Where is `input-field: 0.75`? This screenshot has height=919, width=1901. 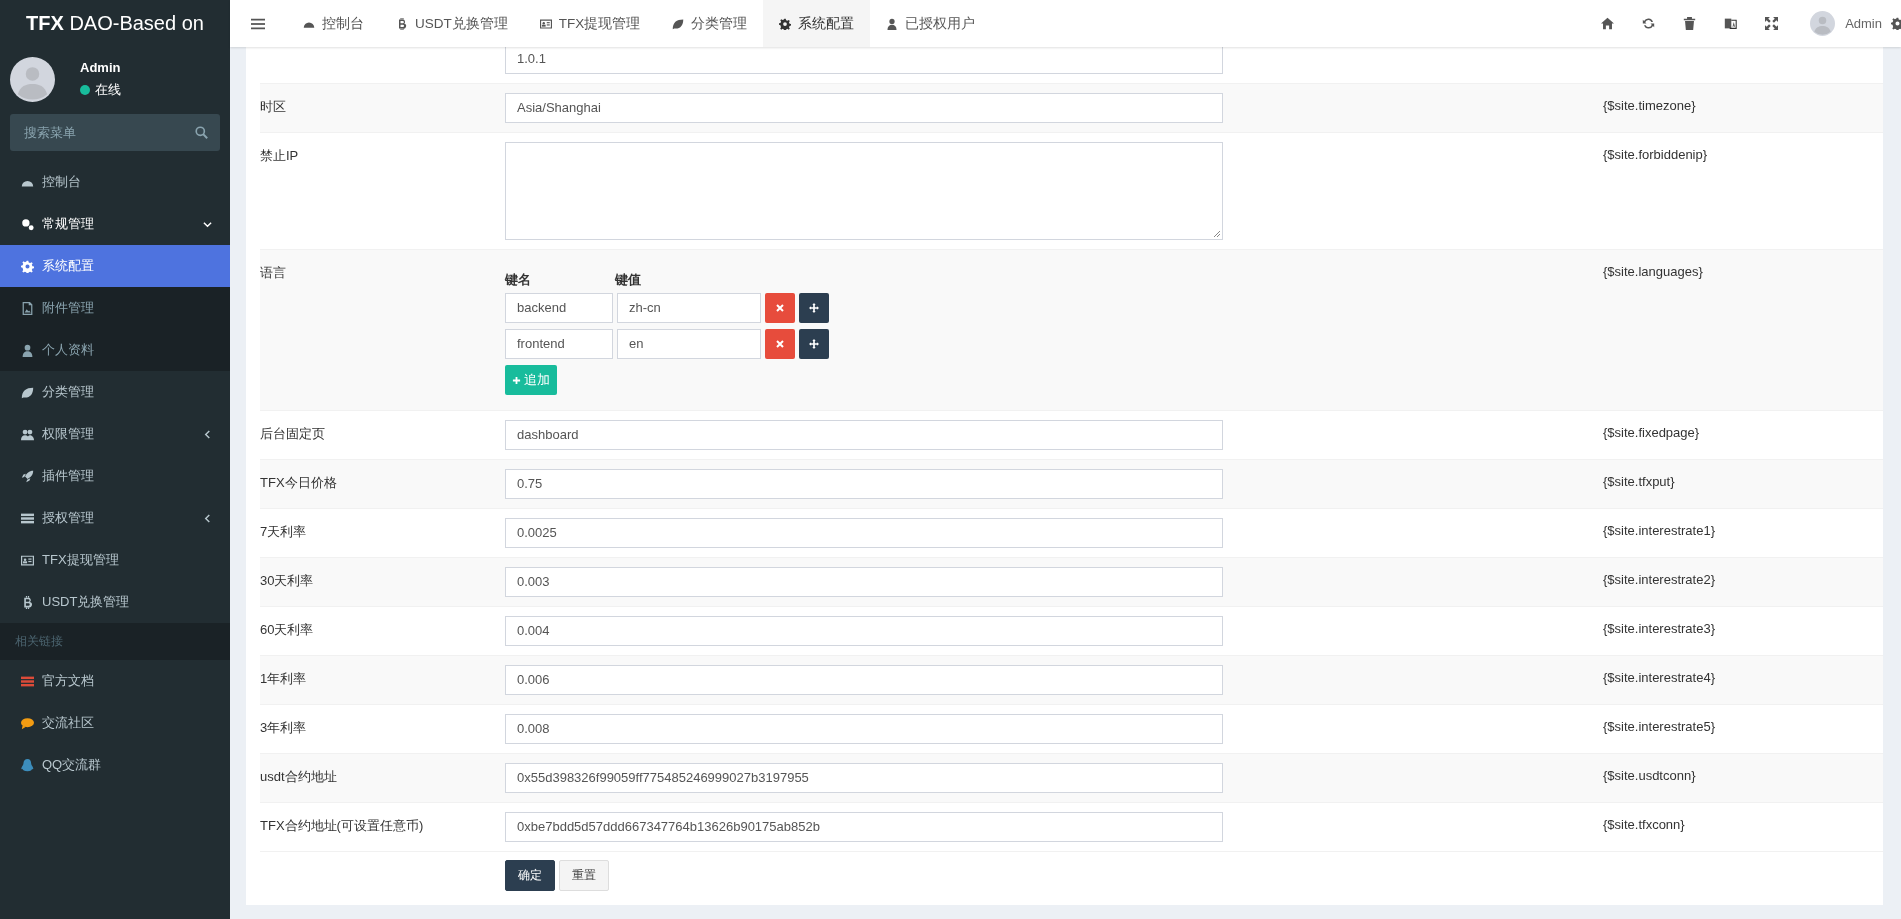 input-field: 0.75 is located at coordinates (864, 484).